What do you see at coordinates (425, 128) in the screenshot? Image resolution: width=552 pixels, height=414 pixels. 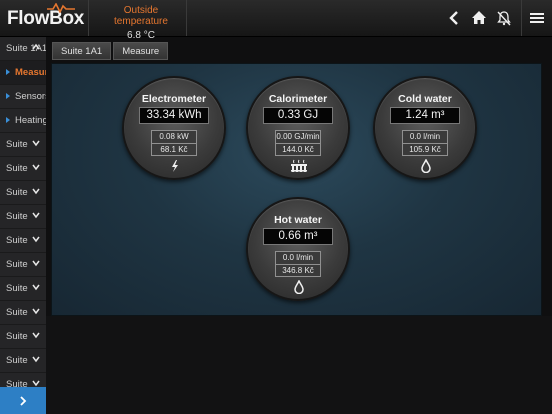 I see `cold-water-gauge: Cold water 1.24 m³ 0.0 l/min 105.9 Kč` at bounding box center [425, 128].